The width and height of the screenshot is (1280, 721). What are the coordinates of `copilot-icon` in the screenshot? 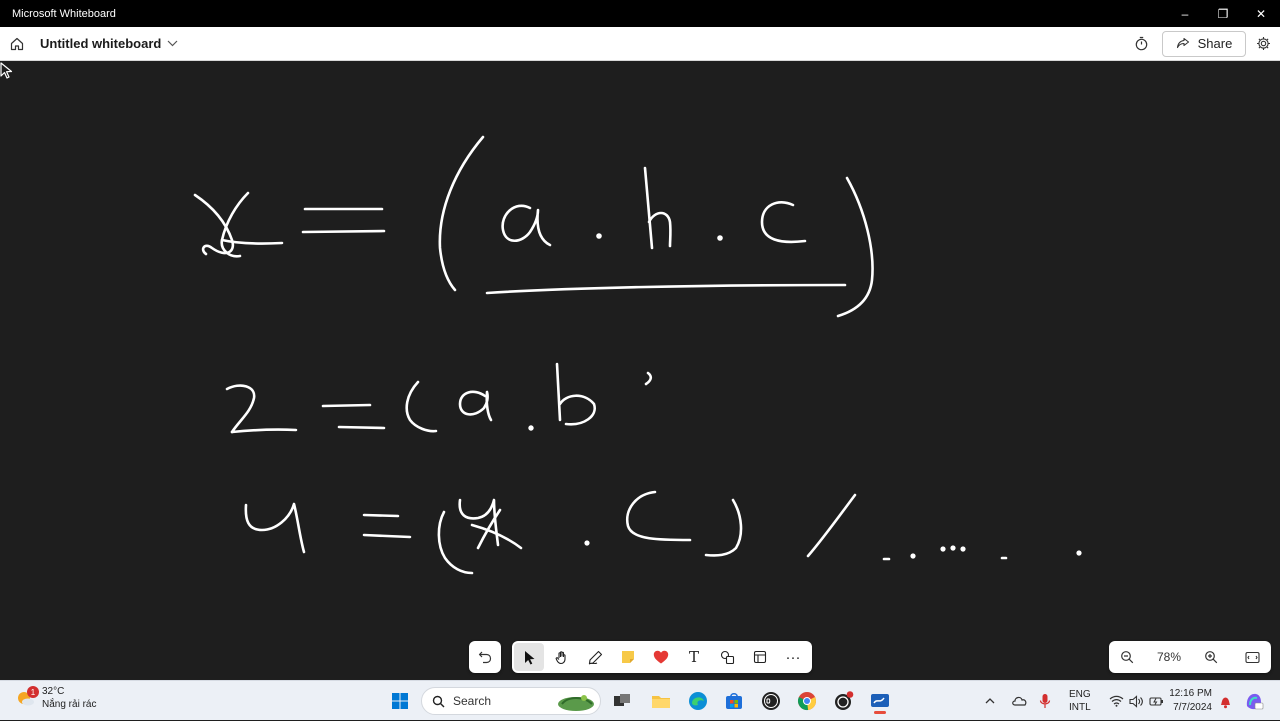 It's located at (1255, 701).